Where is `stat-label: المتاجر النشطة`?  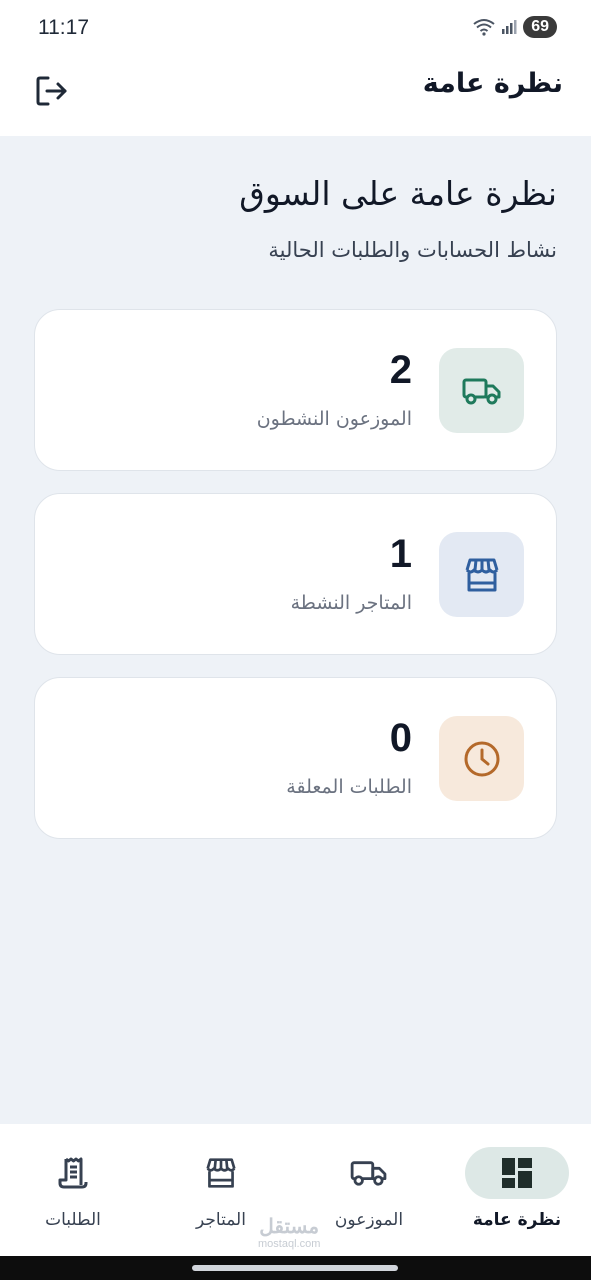 stat-label: المتاجر النشطة is located at coordinates (351, 603).